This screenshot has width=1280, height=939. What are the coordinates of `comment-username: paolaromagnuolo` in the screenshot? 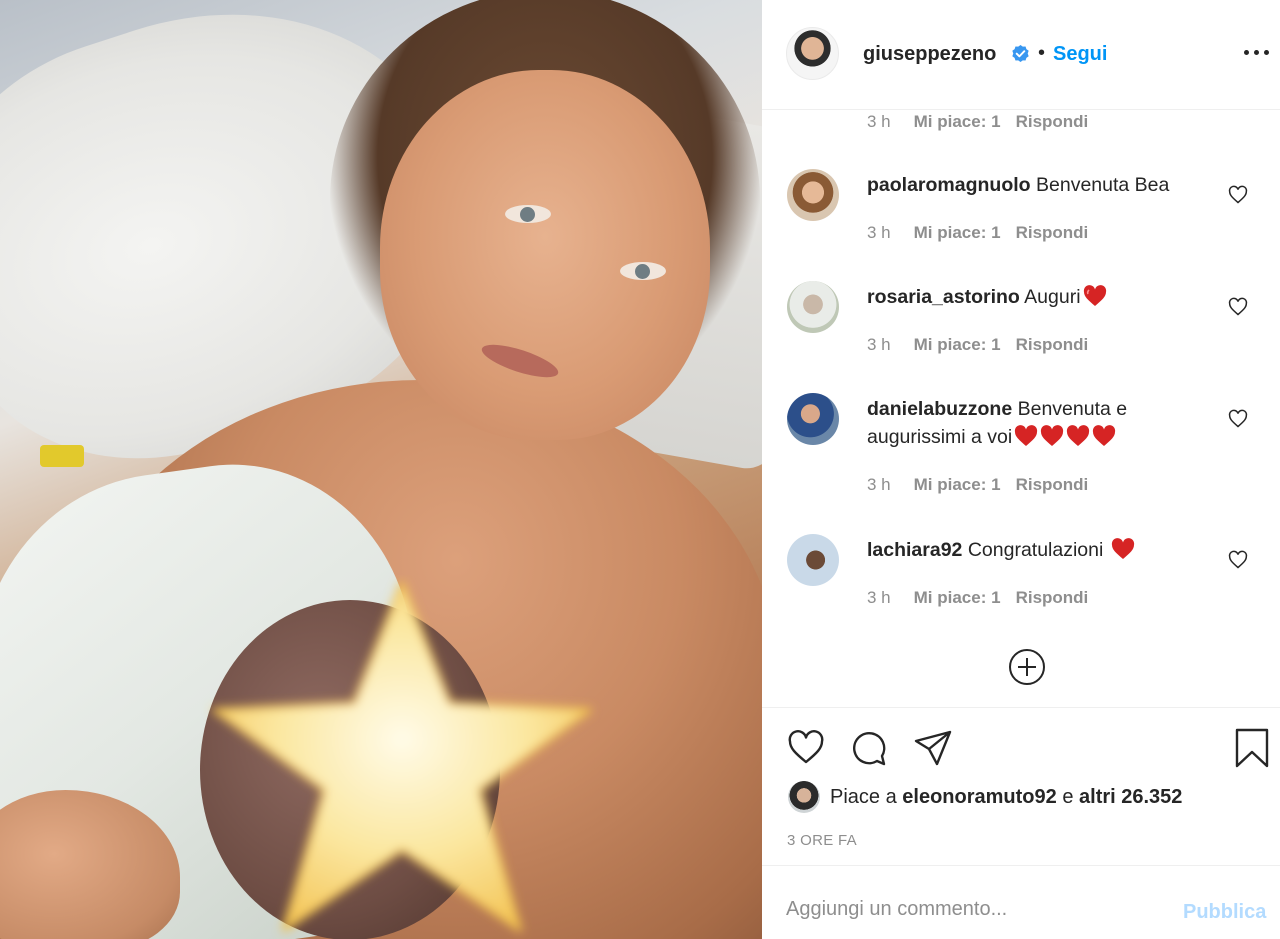 It's located at (949, 185).